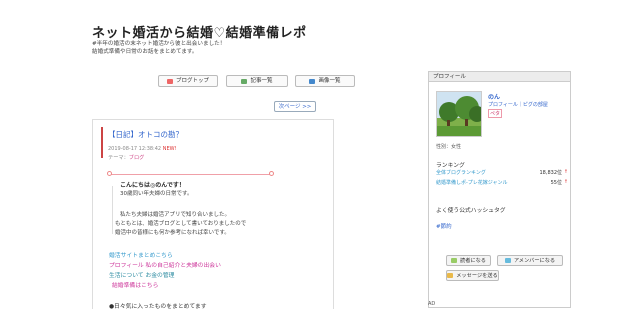  What do you see at coordinates (494, 96) in the screenshot?
I see `profile-name: のん` at bounding box center [494, 96].